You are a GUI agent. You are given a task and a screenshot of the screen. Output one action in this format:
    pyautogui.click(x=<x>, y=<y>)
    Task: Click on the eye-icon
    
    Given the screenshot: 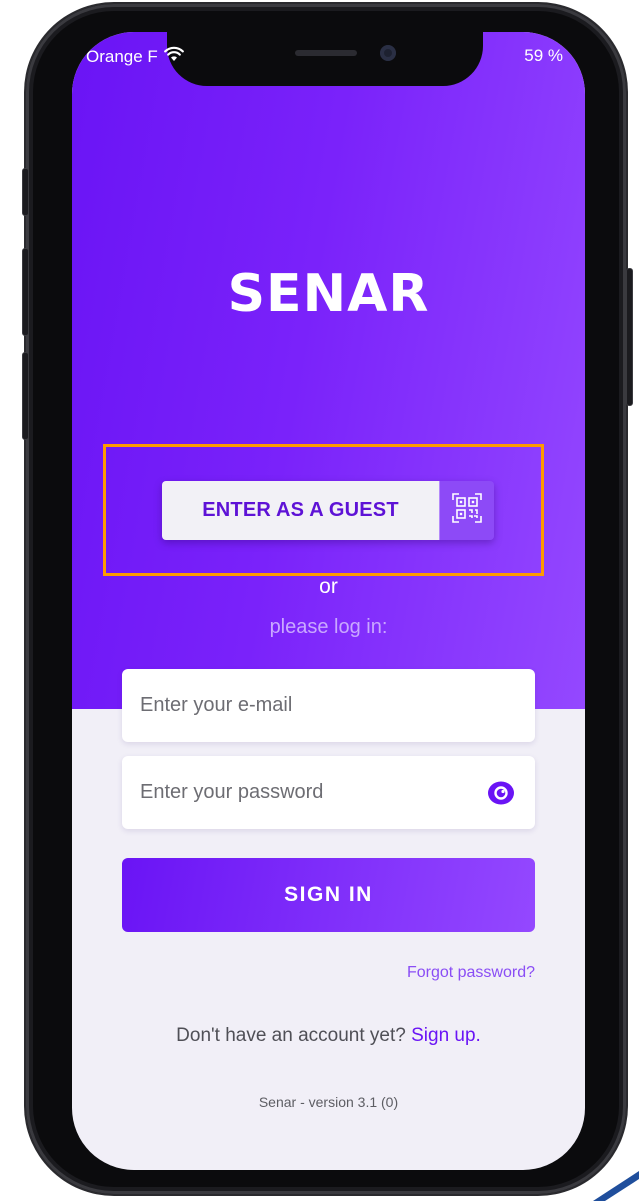 What is the action you would take?
    pyautogui.click(x=501, y=793)
    